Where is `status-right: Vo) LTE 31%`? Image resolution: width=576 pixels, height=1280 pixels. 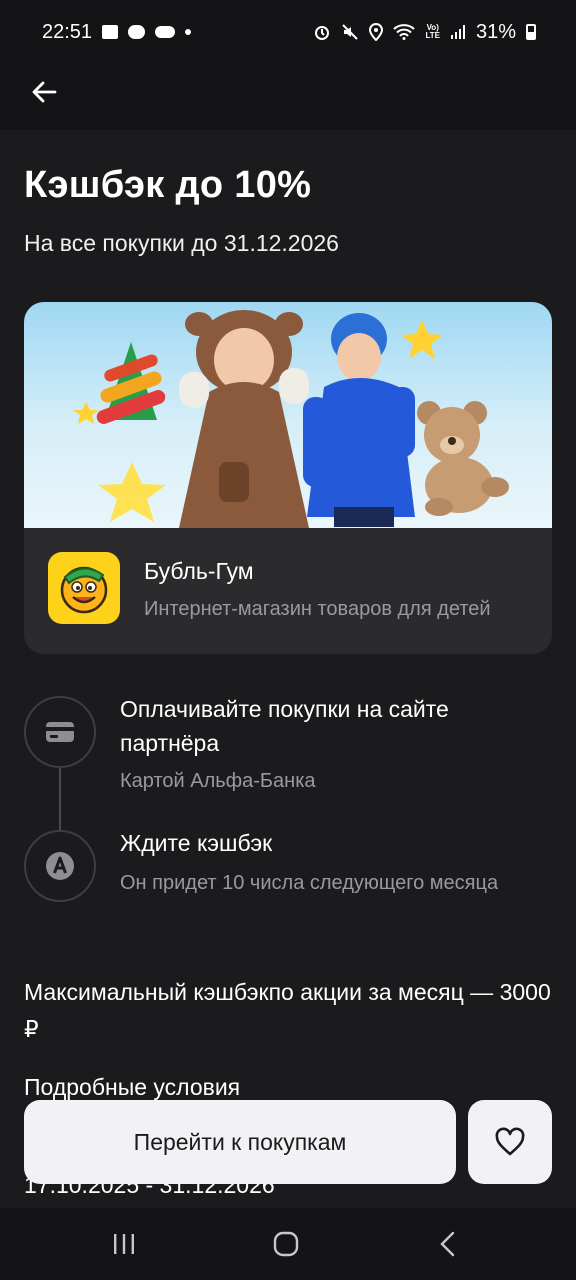
status-right: Vo) LTE 31% is located at coordinates (424, 32).